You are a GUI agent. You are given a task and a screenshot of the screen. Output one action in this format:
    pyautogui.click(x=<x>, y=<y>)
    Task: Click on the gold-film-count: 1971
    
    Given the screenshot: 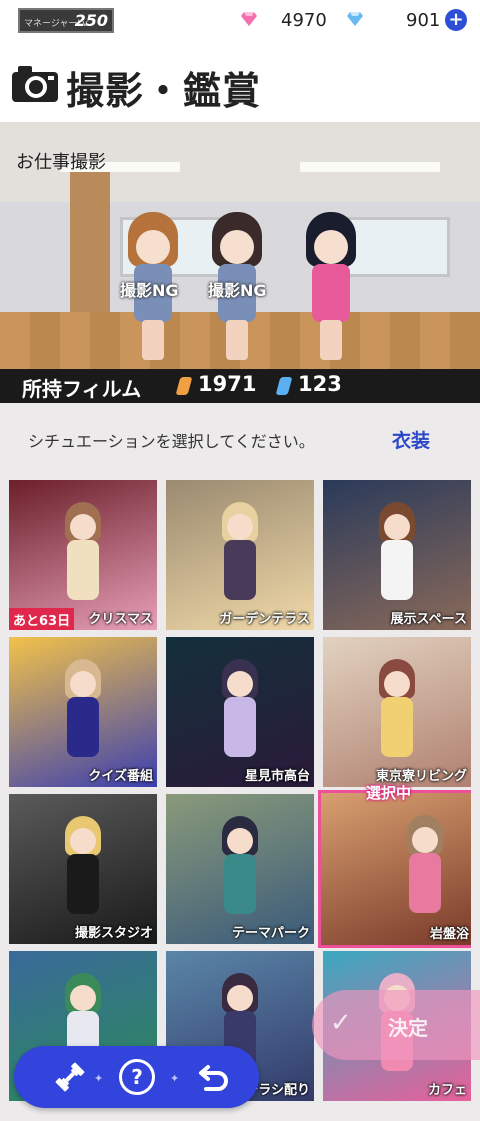 What is the action you would take?
    pyautogui.click(x=227, y=384)
    